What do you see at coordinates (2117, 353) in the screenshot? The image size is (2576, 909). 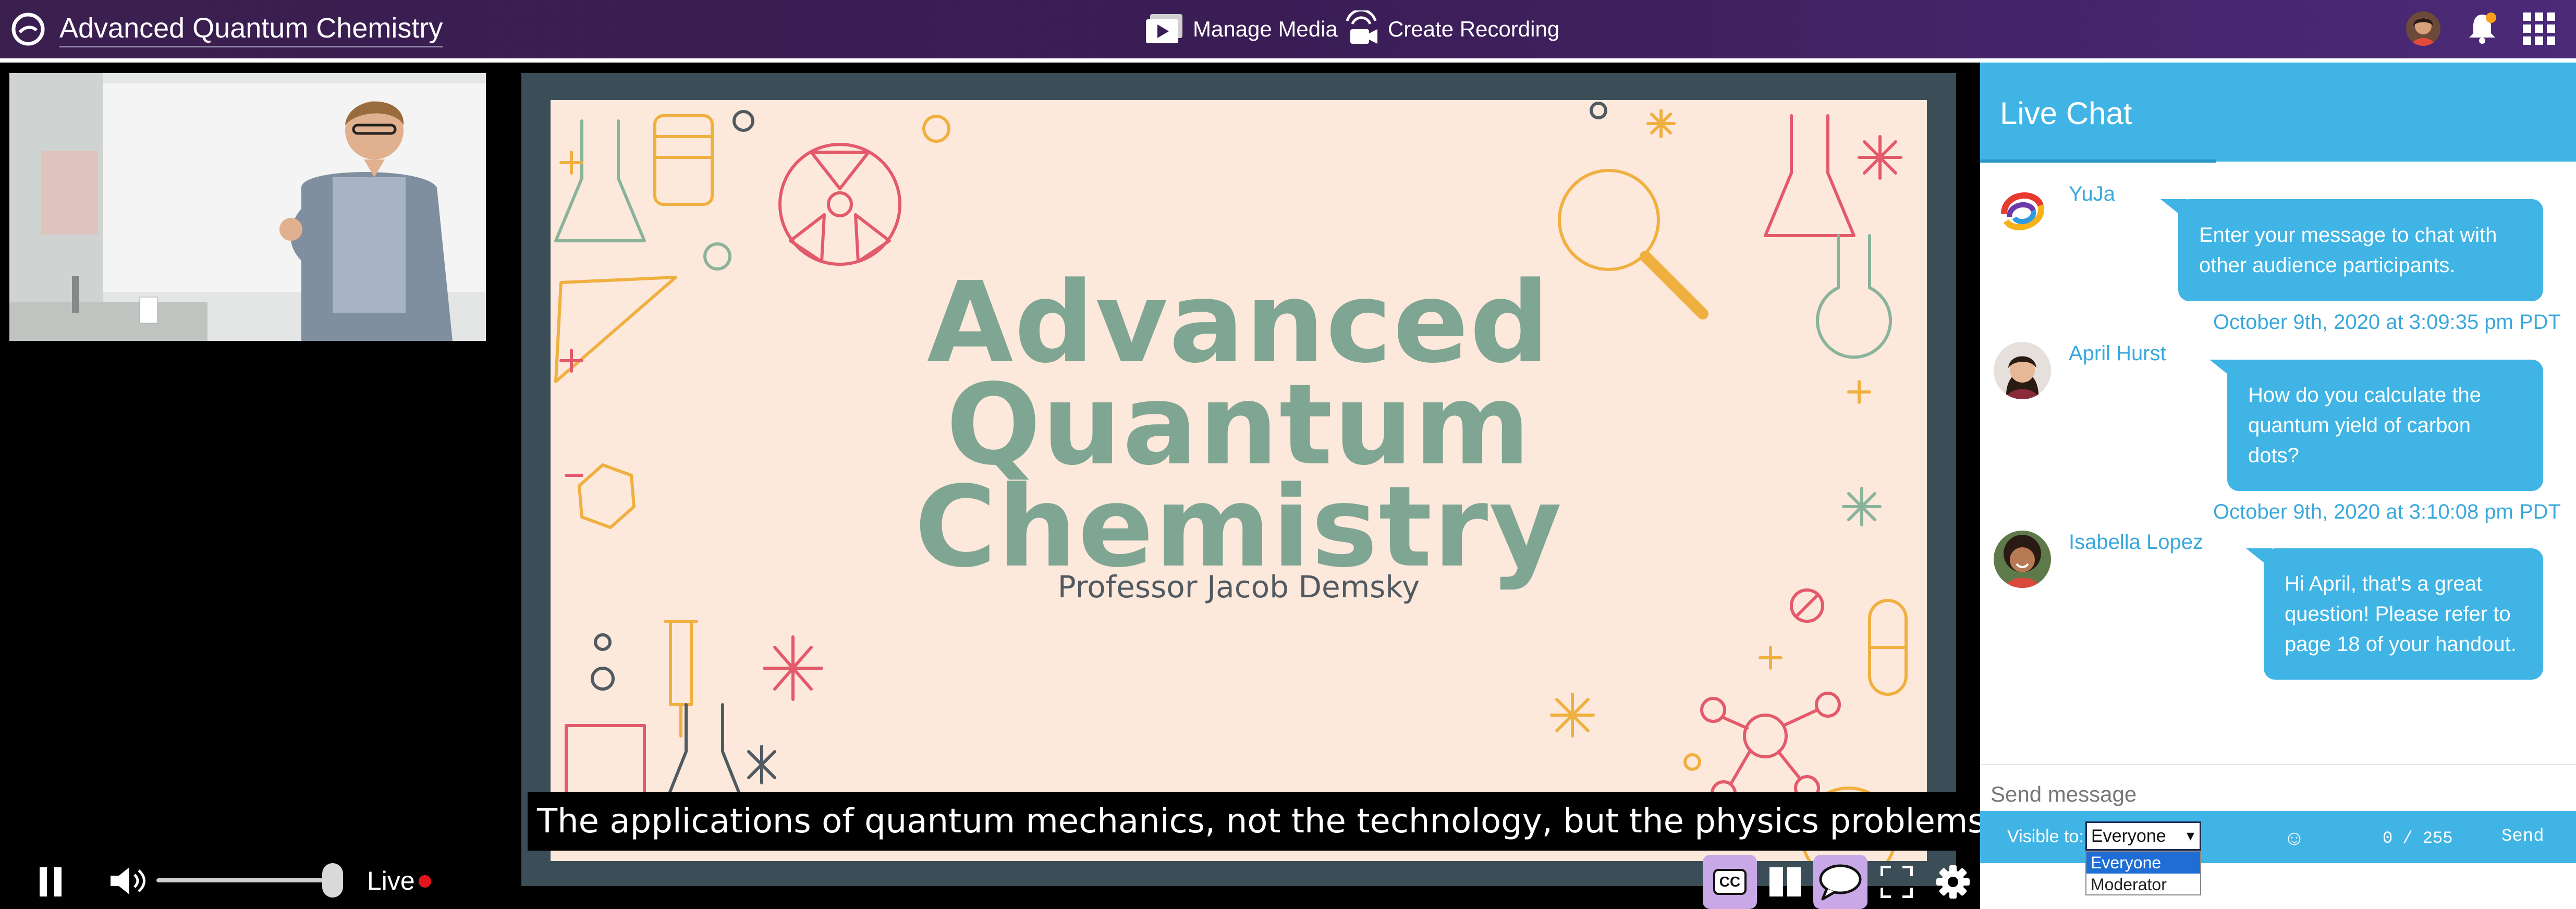 I see `message-author: April Hurst` at bounding box center [2117, 353].